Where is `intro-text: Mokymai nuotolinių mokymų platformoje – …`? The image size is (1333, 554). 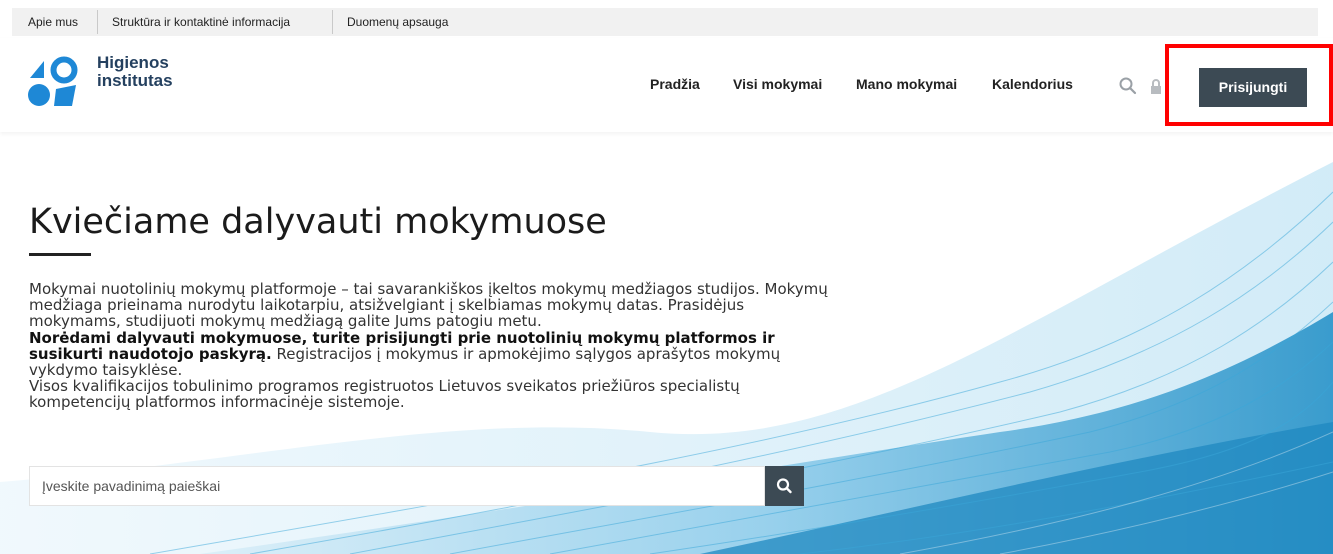
intro-text: Mokymai nuotolinių mokymų platformoje – … is located at coordinates (434, 346).